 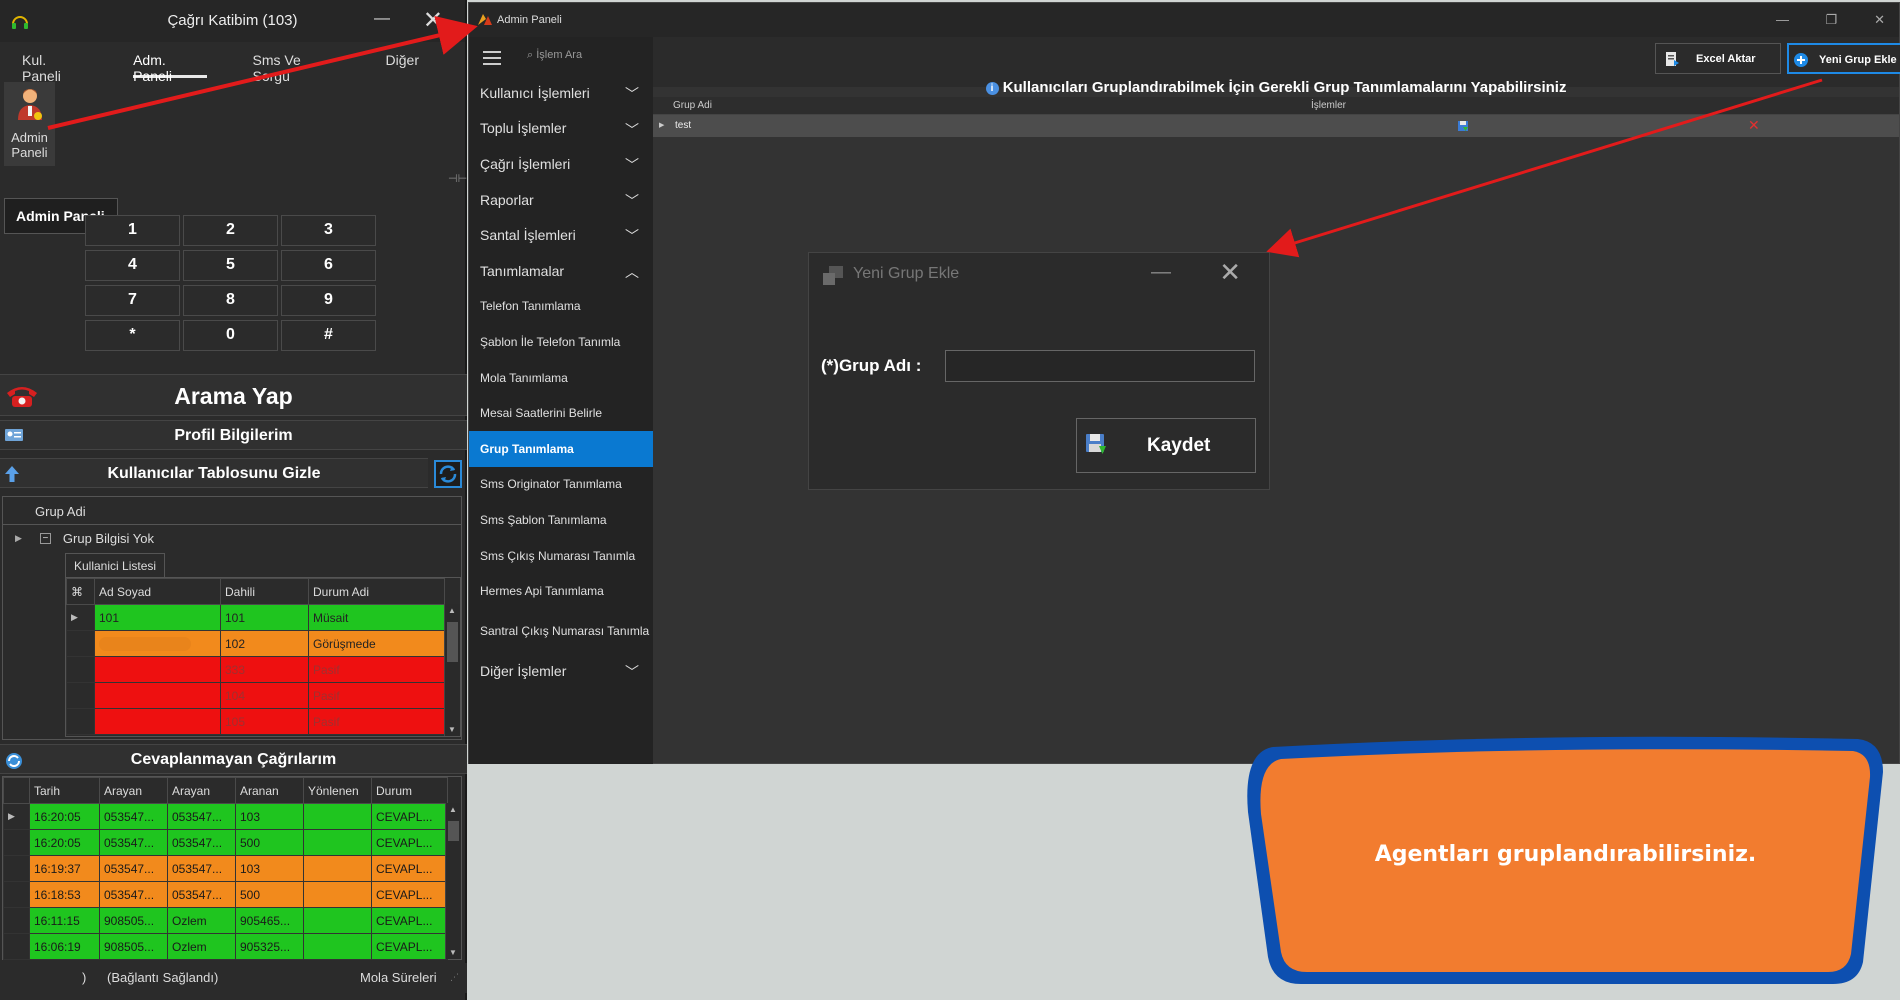 What do you see at coordinates (448, 474) in the screenshot?
I see `refresh-button` at bounding box center [448, 474].